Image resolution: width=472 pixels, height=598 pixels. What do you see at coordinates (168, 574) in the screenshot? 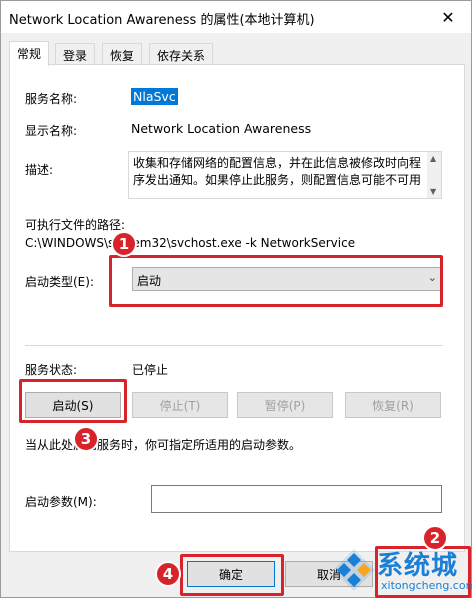
I see `step-marker-4: 4` at bounding box center [168, 574].